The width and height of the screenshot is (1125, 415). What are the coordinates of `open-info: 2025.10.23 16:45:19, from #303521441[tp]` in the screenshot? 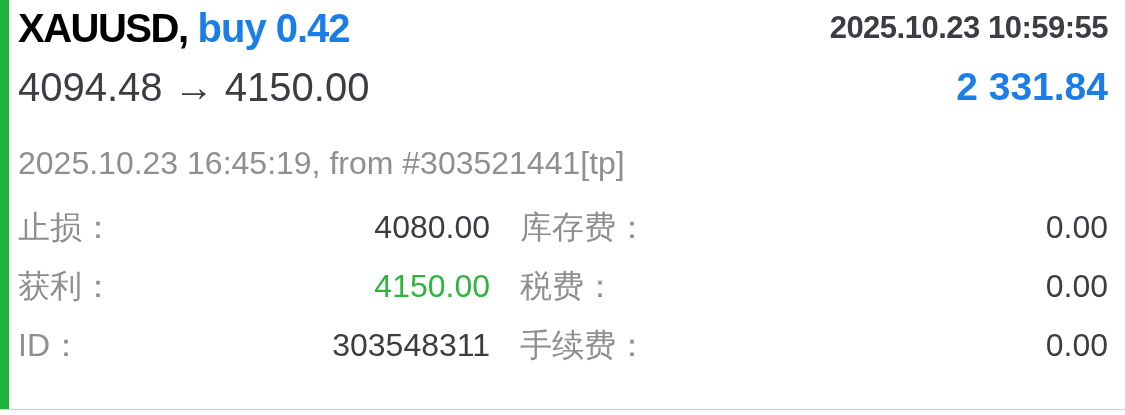 It's located at (322, 163).